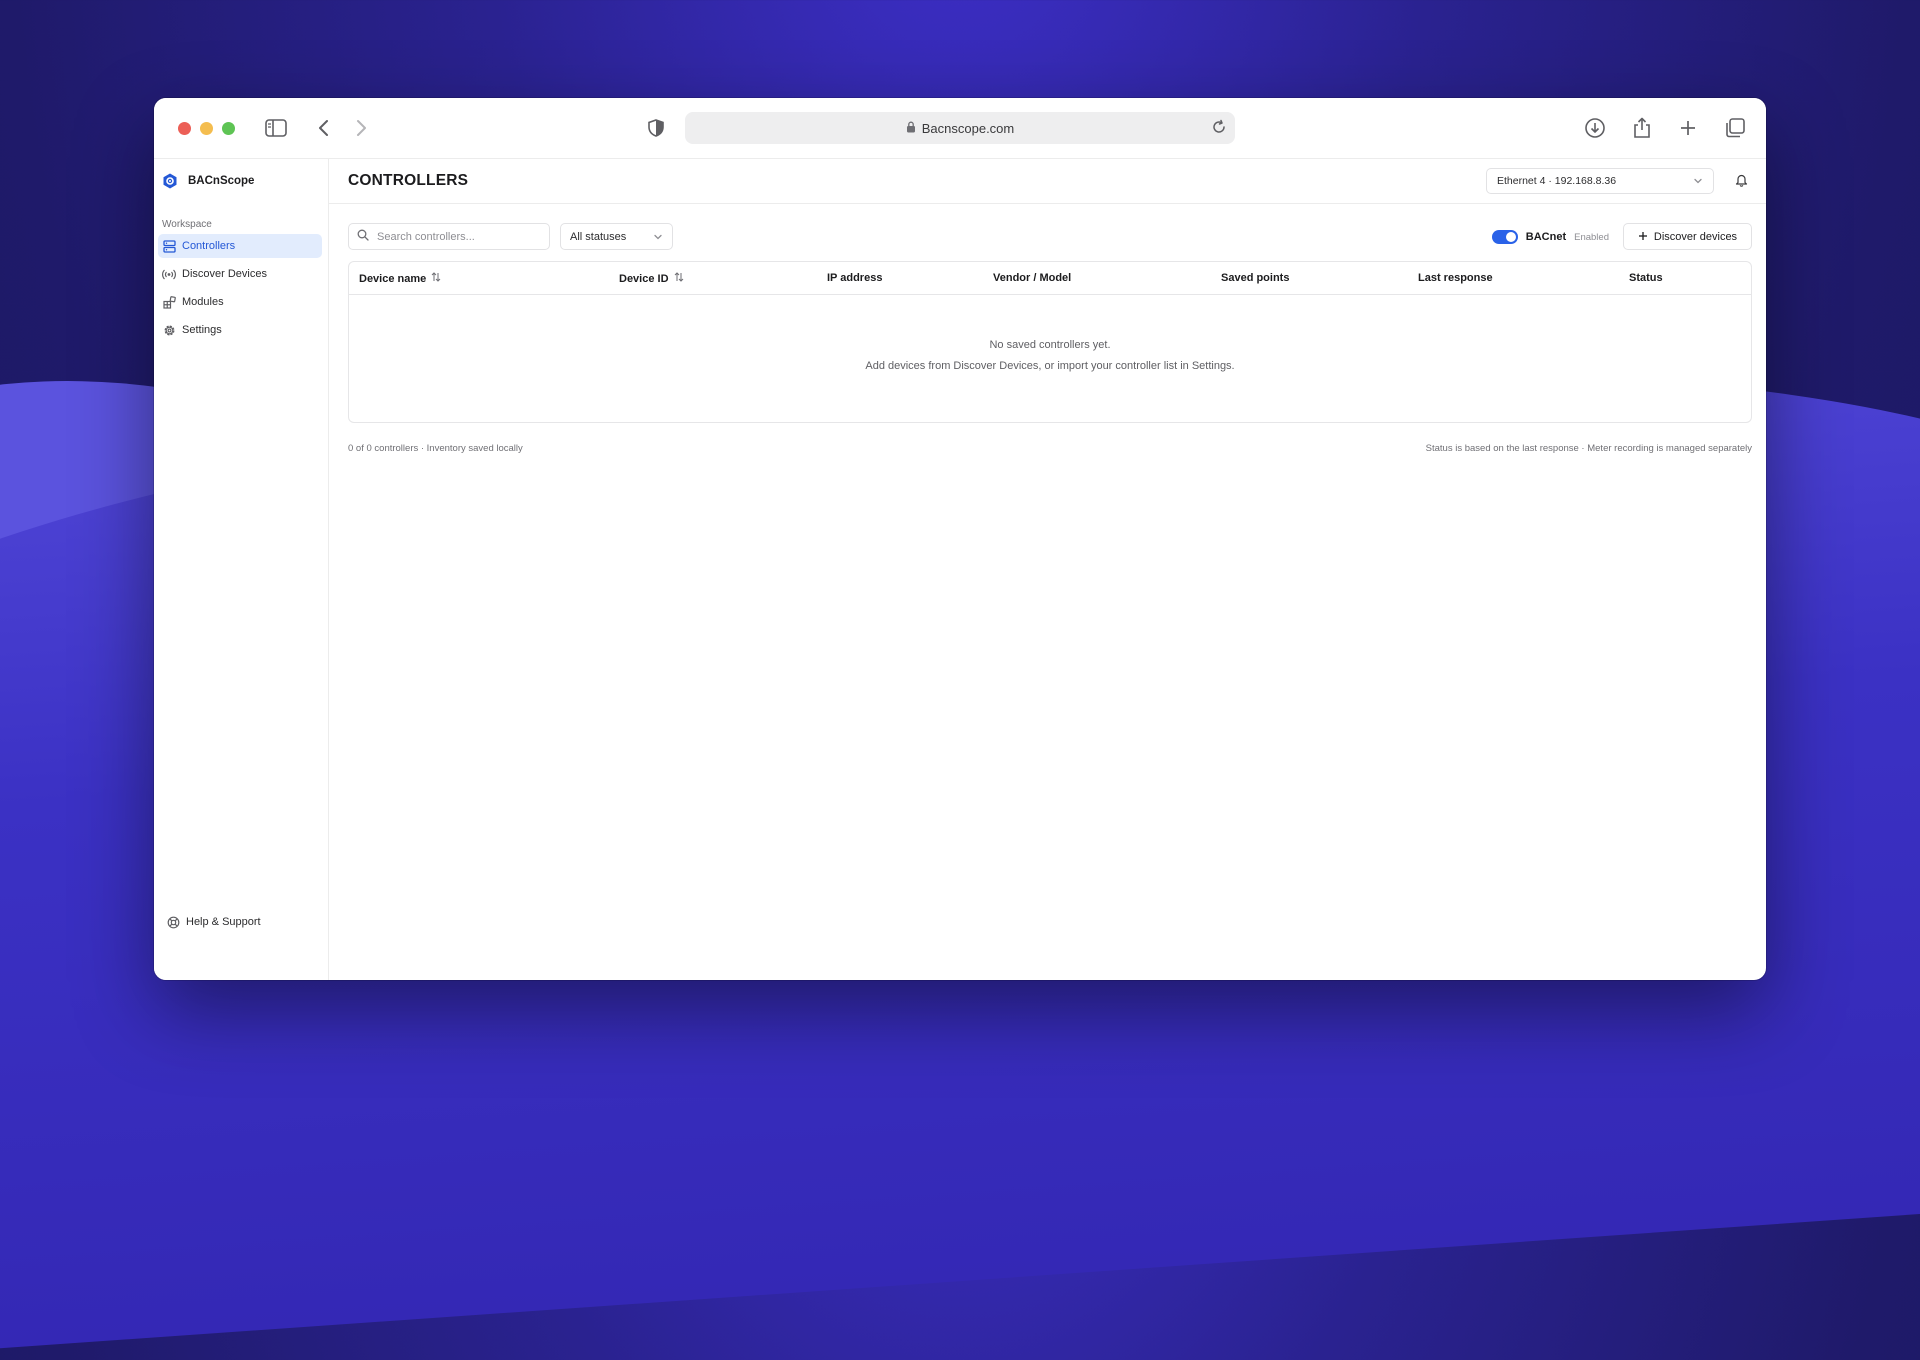 Image resolution: width=1920 pixels, height=1360 pixels. I want to click on gear-icon, so click(169, 330).